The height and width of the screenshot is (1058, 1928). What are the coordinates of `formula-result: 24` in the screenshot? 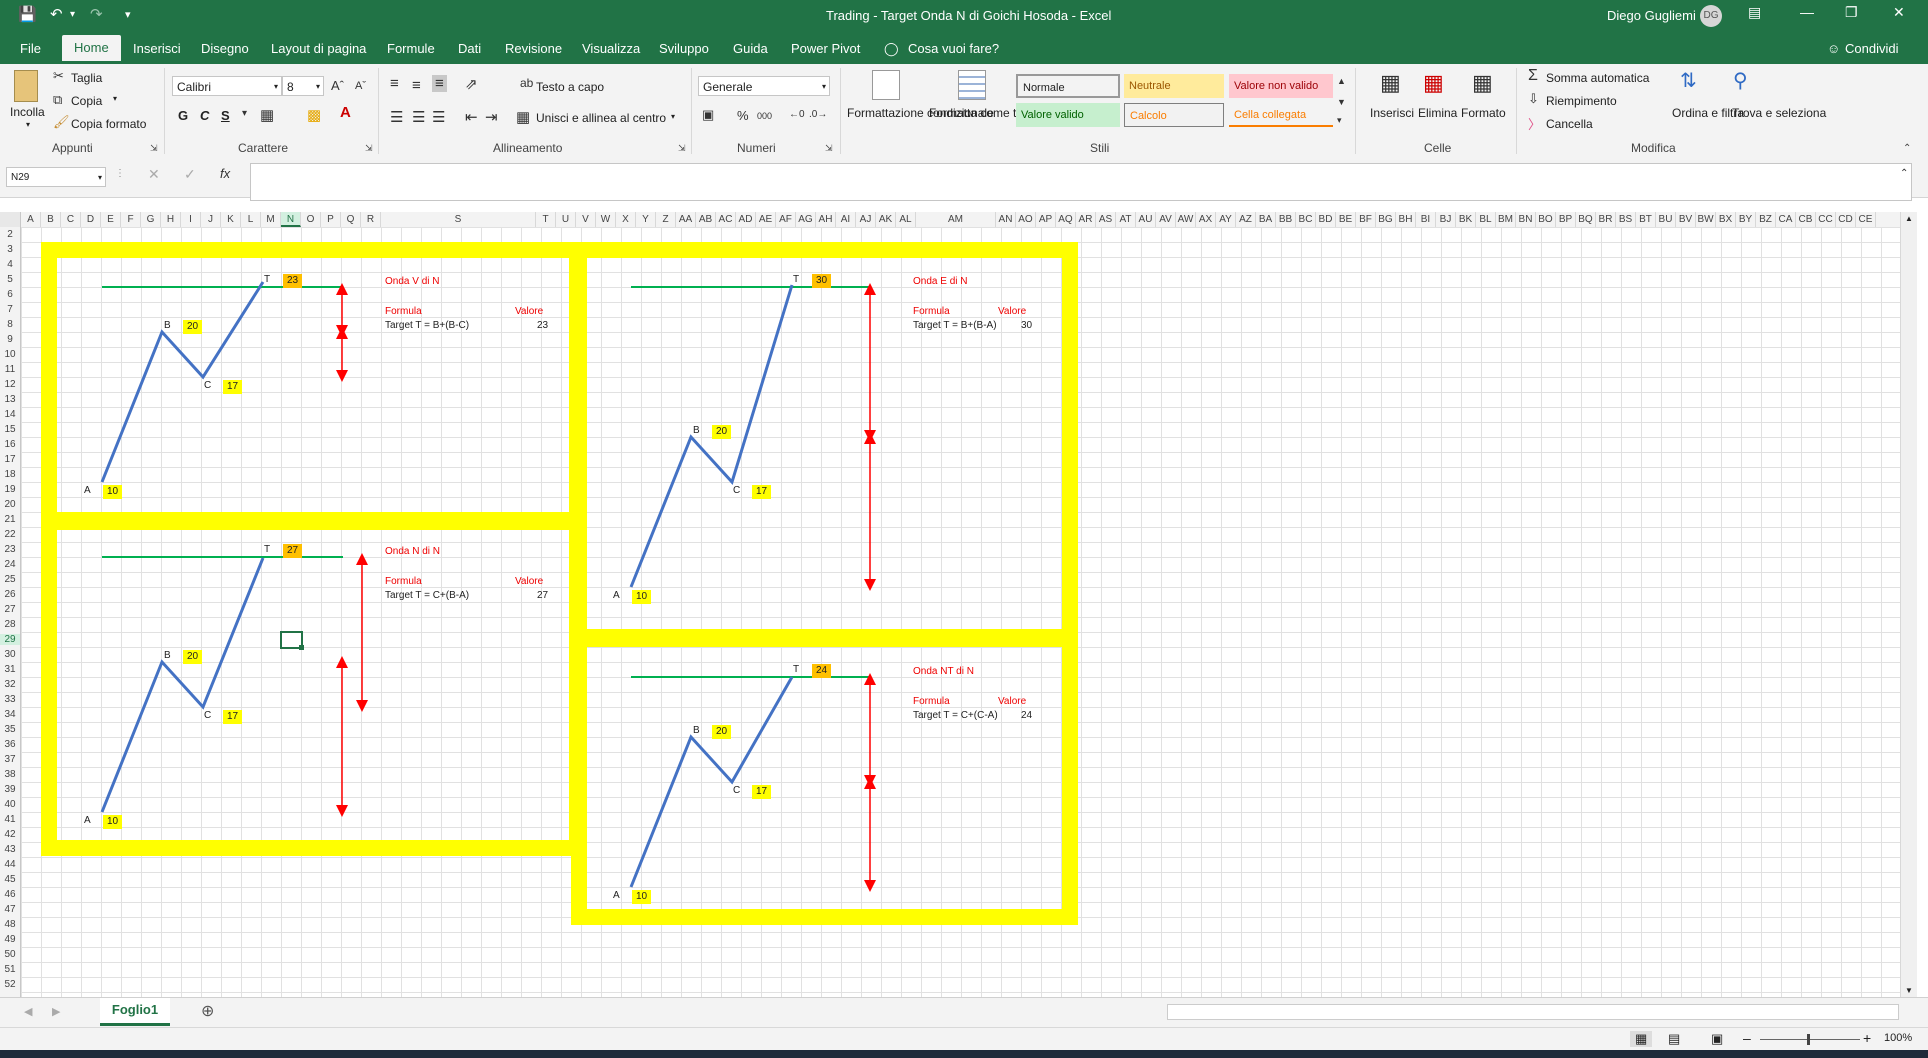 It's located at (1027, 715).